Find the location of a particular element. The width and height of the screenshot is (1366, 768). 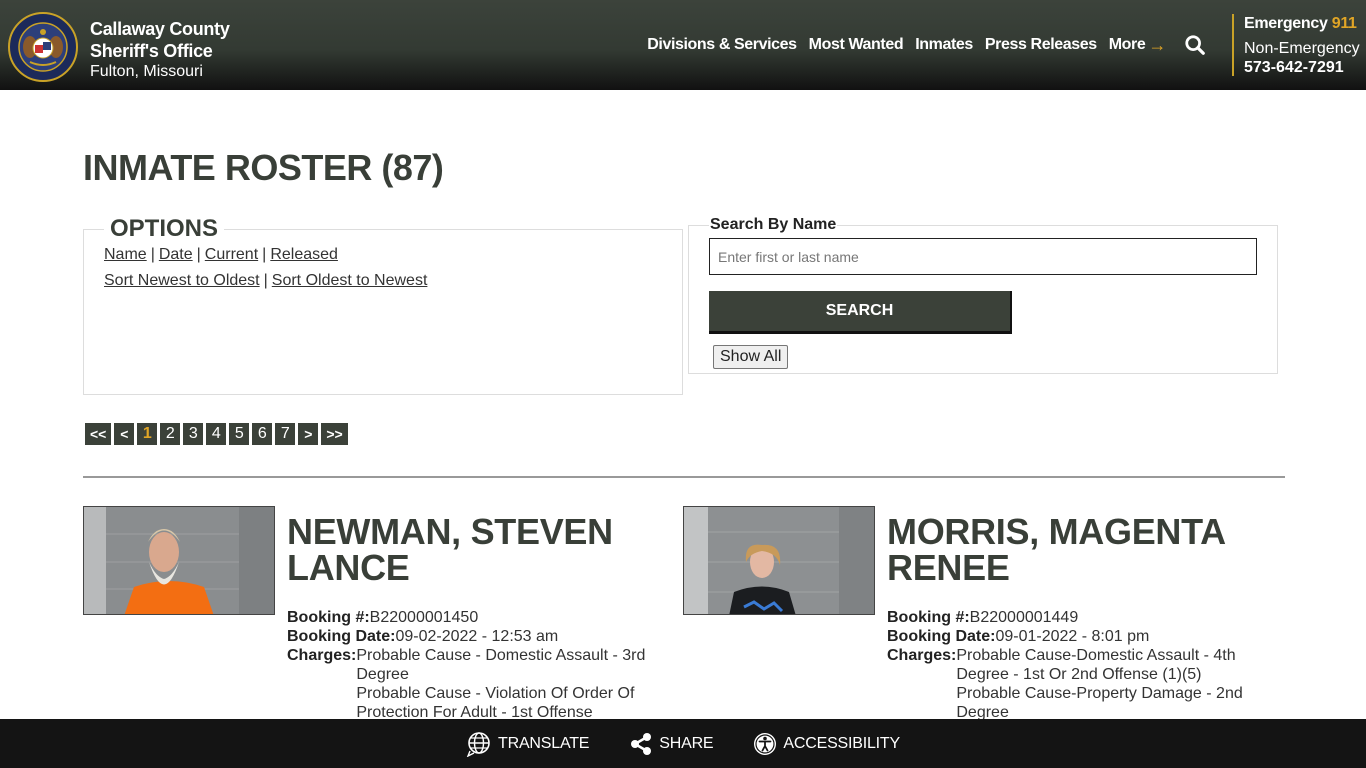

charge-line: Probable Cause-Domestic Assault - 4th is located at coordinates (1096, 655).